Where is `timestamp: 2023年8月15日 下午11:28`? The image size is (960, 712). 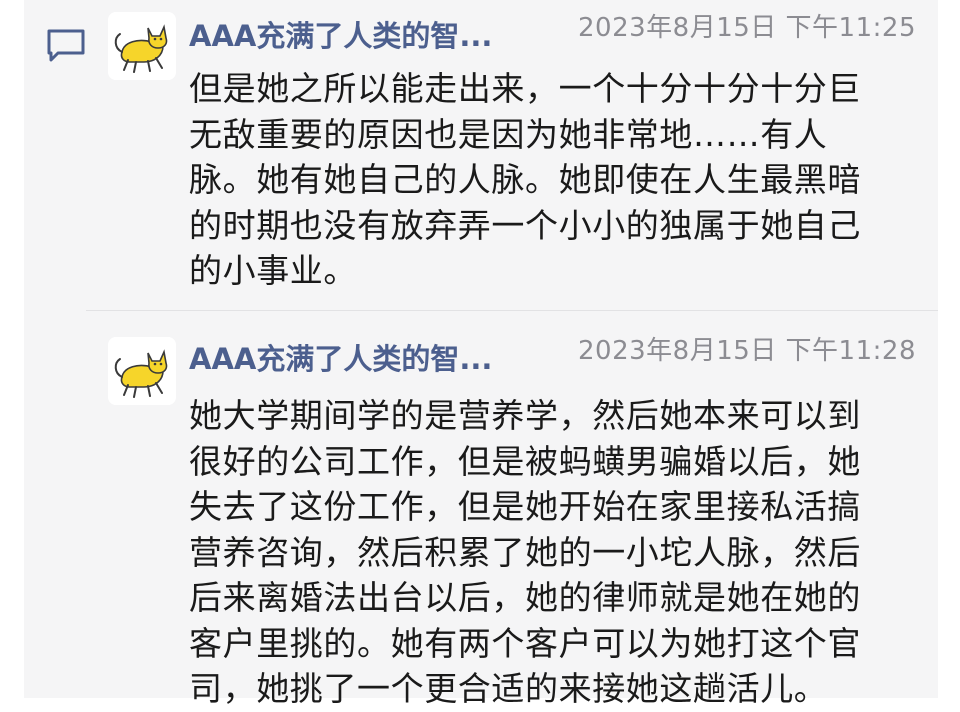
timestamp: 2023年8月15日 下午11:28 is located at coordinates (747, 351).